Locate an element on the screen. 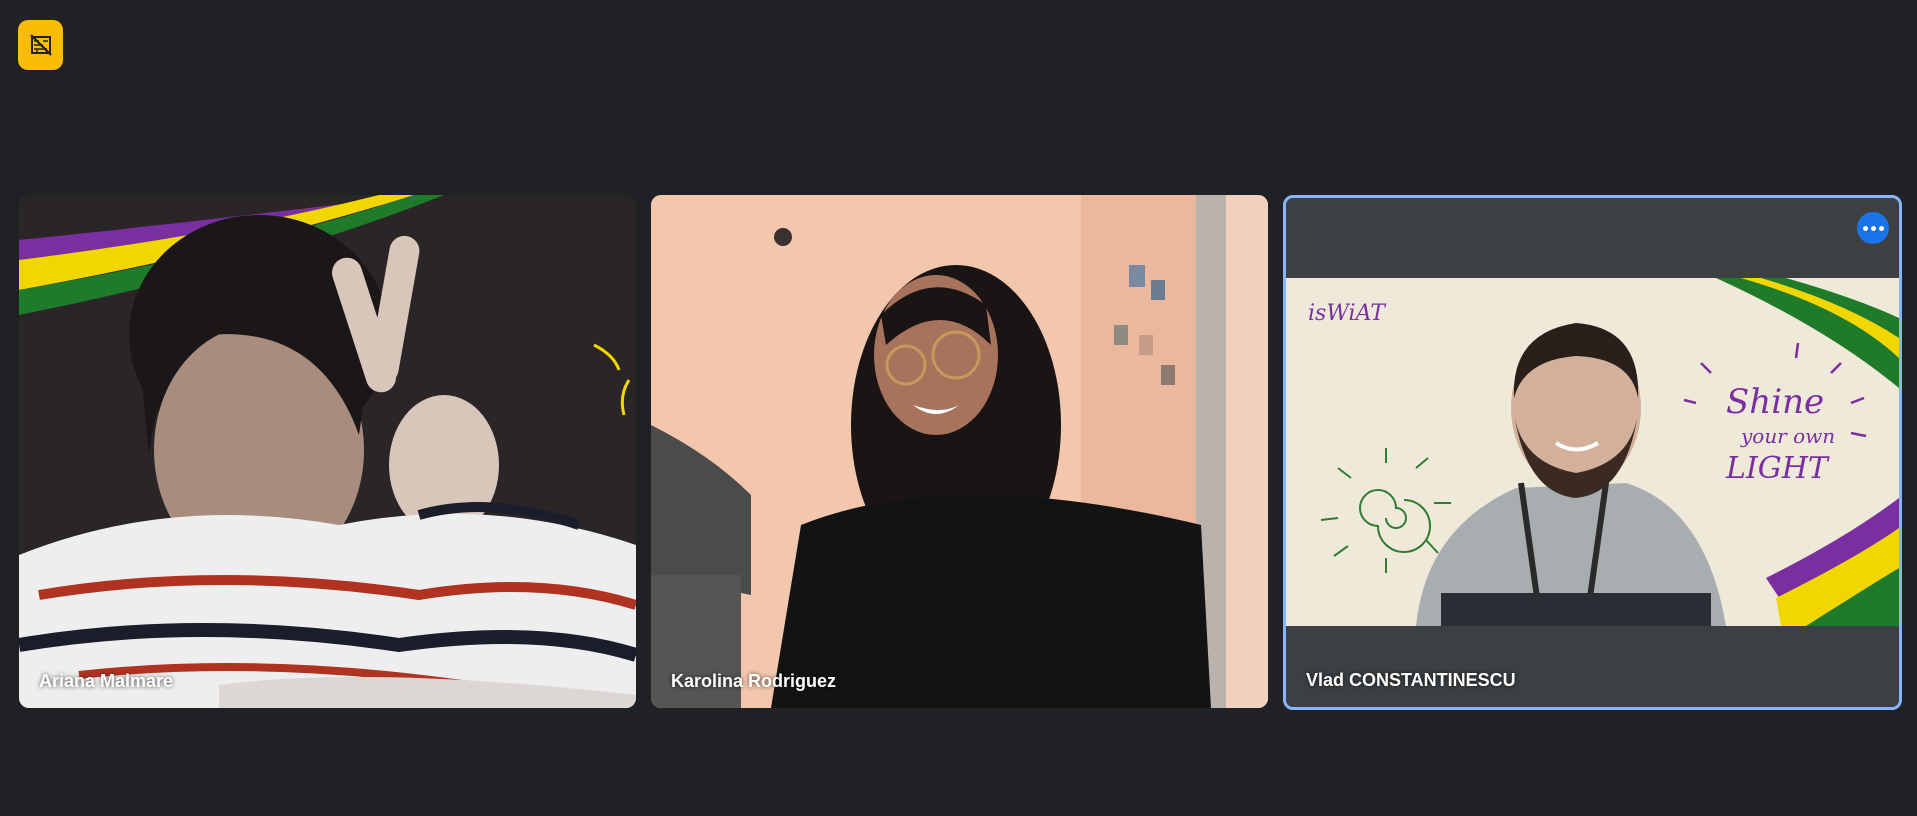  visual-effects-button is located at coordinates (40, 45).